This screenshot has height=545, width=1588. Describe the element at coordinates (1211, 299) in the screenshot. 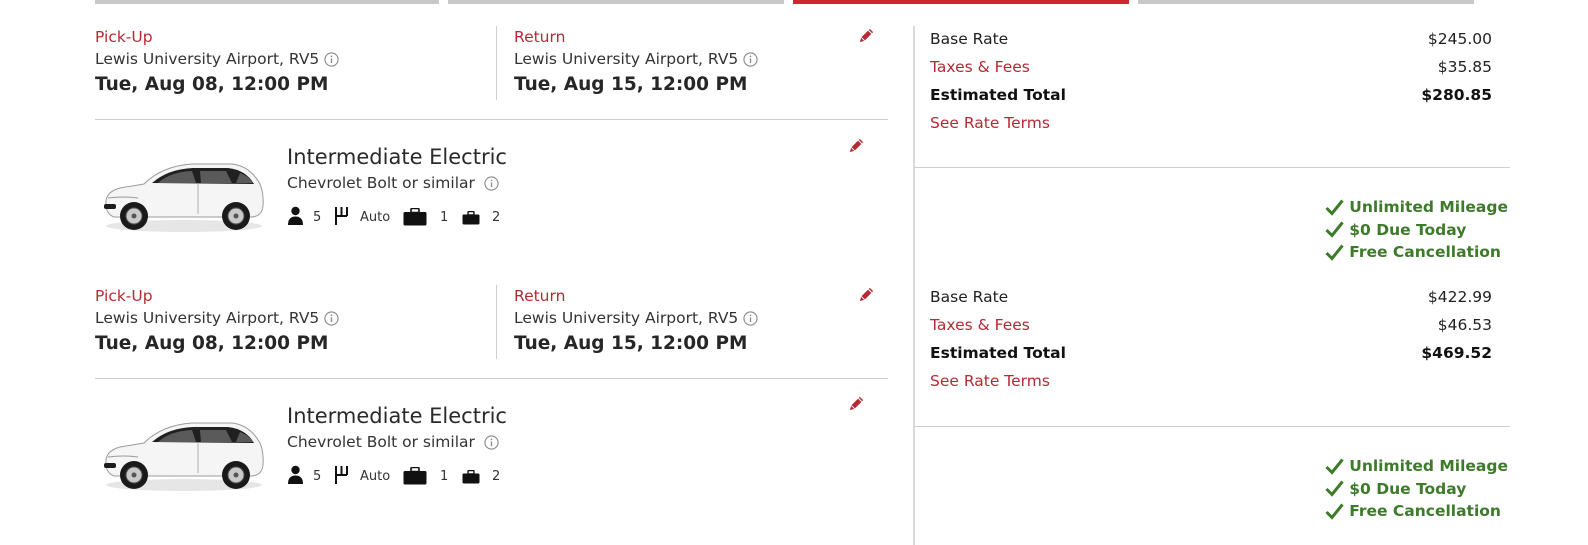

I see `base-rate-row: Base Rate $422.99` at that location.